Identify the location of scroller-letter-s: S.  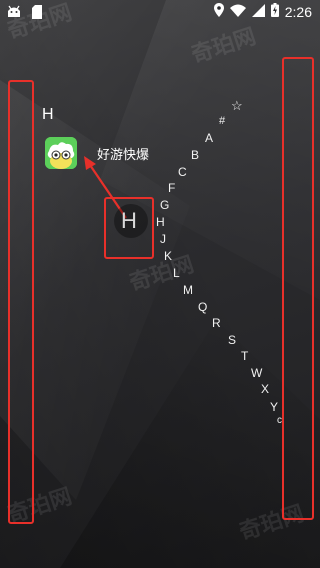
(232, 340).